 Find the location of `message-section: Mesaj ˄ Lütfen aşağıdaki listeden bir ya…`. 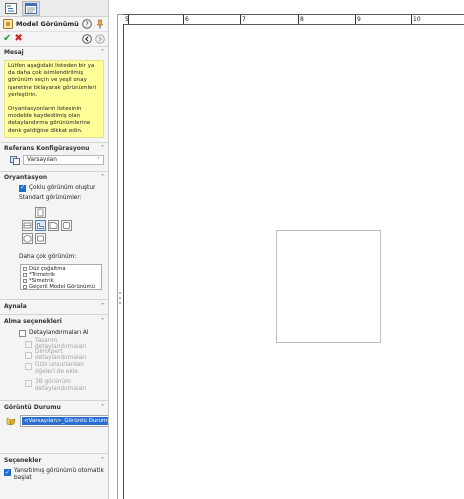

message-section: Mesaj ˄ Lütfen aşağıdaki listeden bir ya… is located at coordinates (54, 92).